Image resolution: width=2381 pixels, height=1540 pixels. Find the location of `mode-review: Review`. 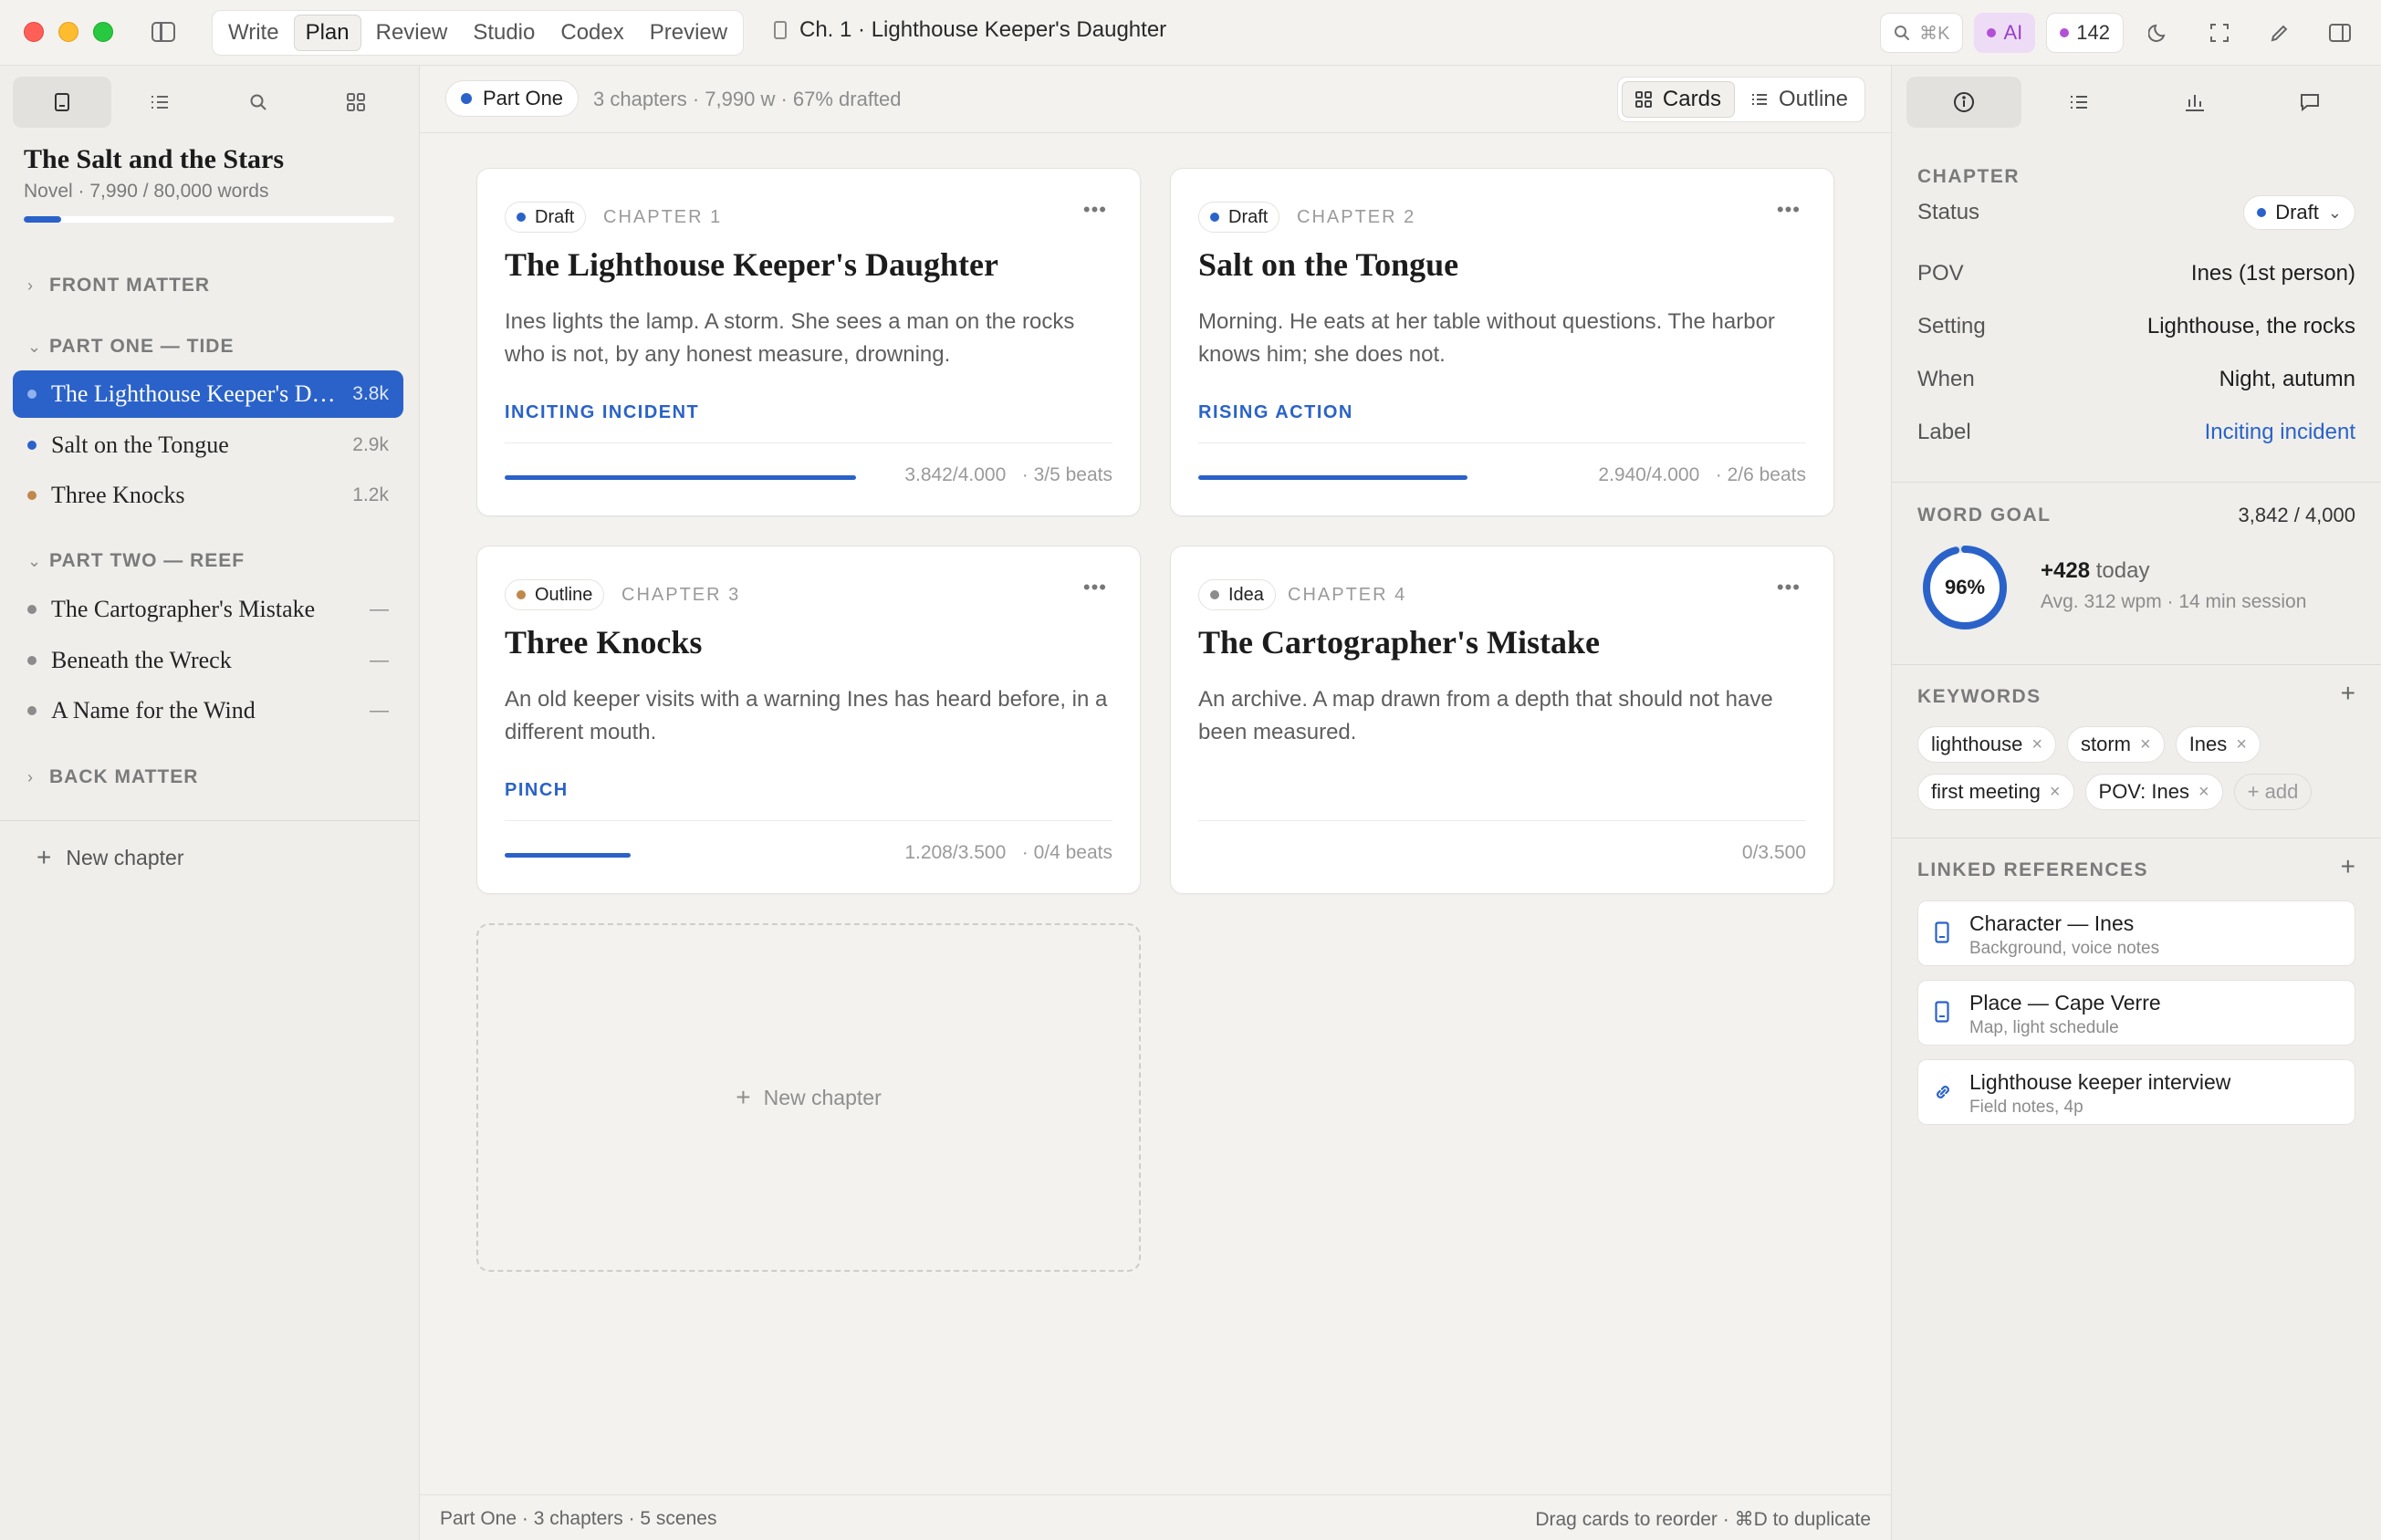

mode-review: Review is located at coordinates (412, 33).